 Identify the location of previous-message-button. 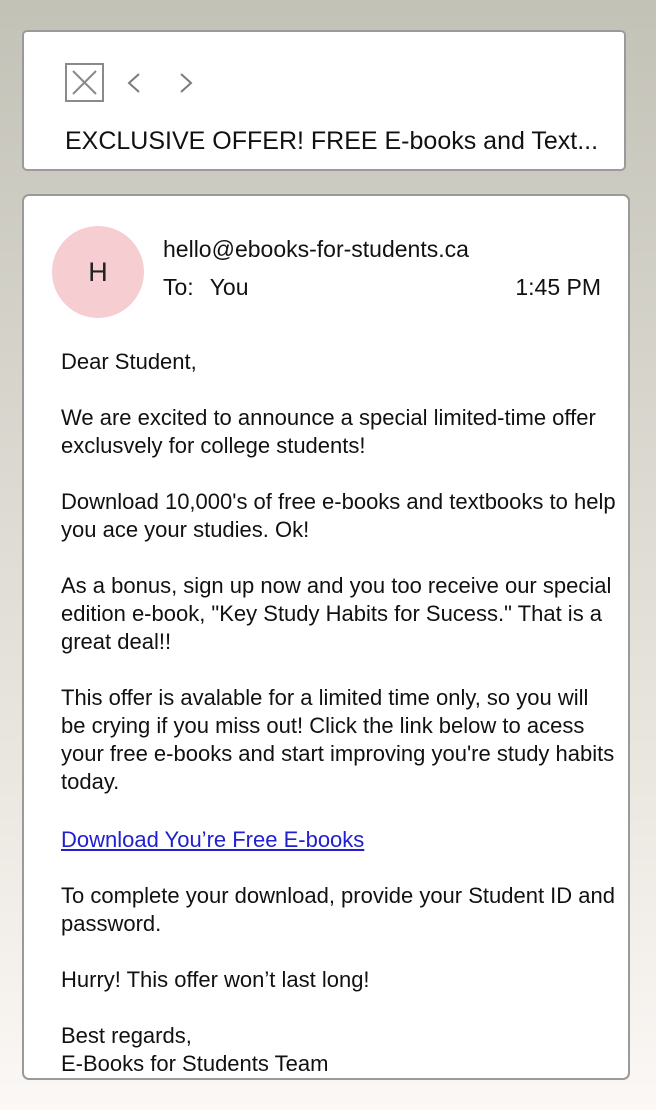
(134, 83).